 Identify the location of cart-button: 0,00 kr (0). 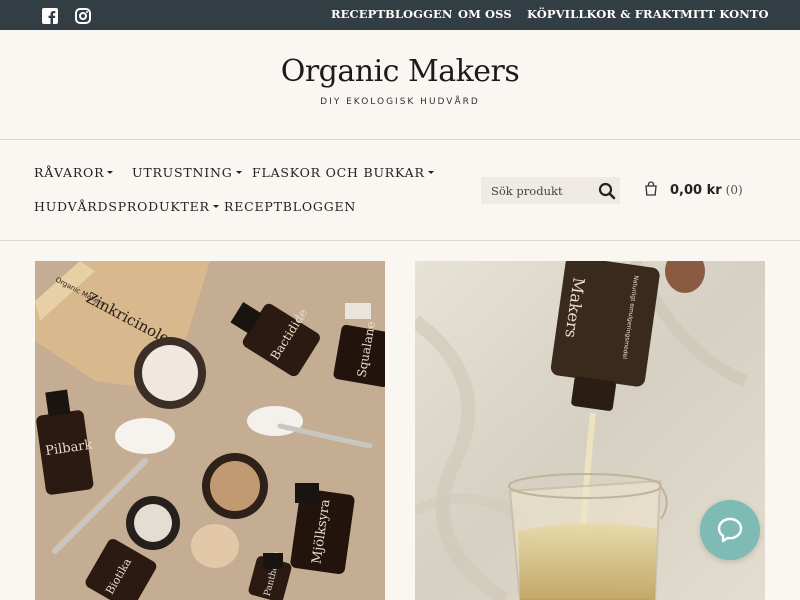
(693, 190).